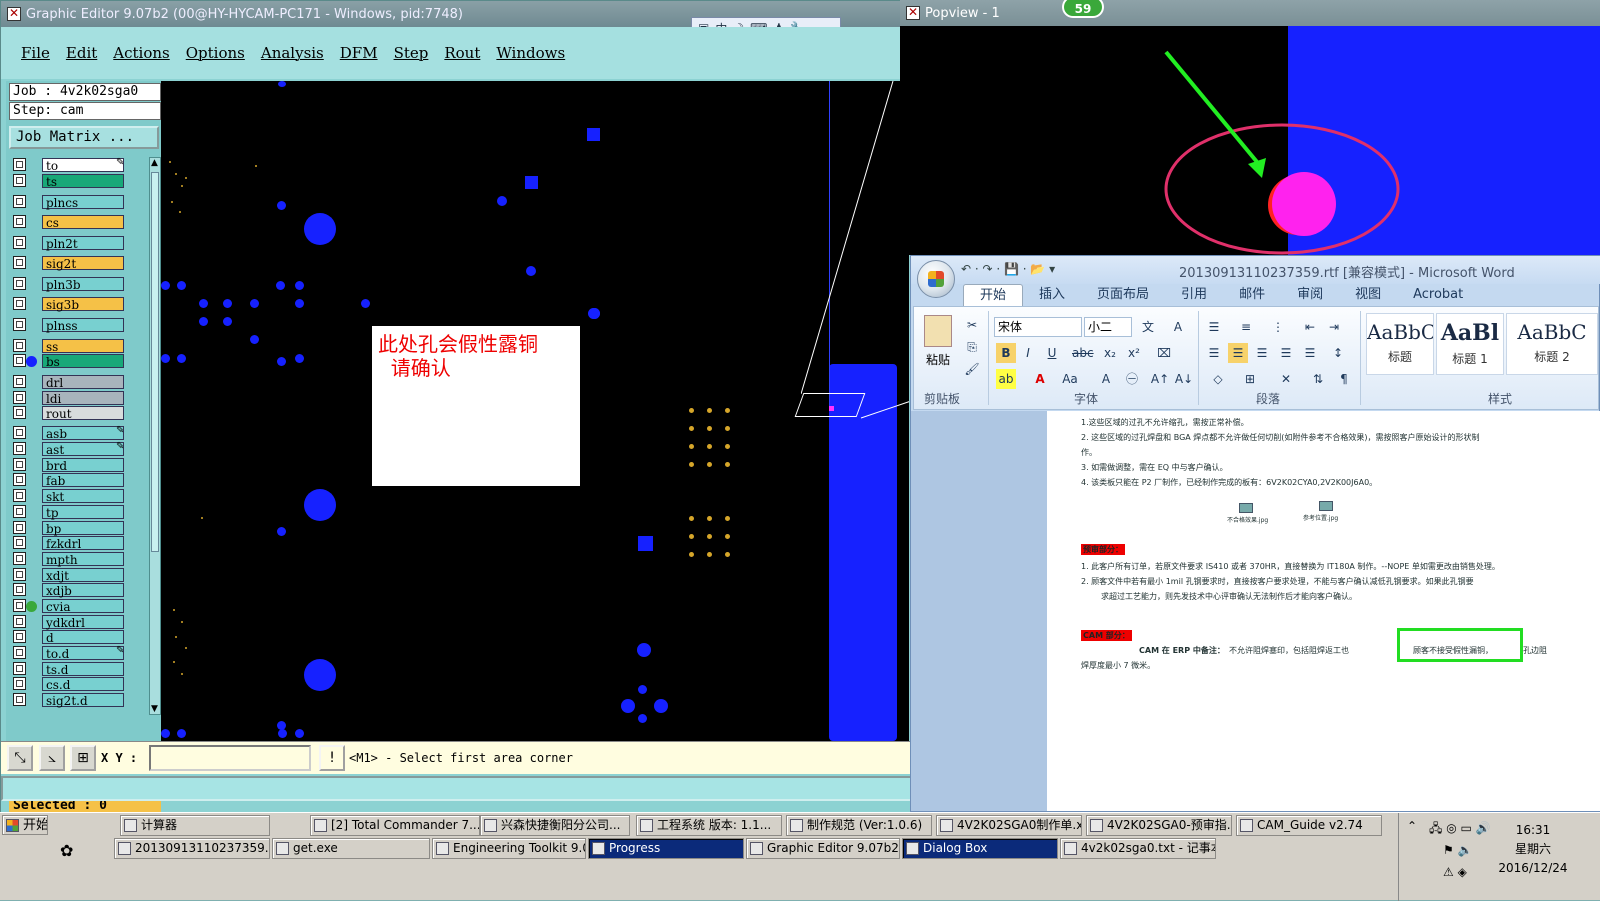 This screenshot has height=901, width=1600. Describe the element at coordinates (1132, 379) in the screenshot. I see `enclose-char-icon: ㊀` at that location.